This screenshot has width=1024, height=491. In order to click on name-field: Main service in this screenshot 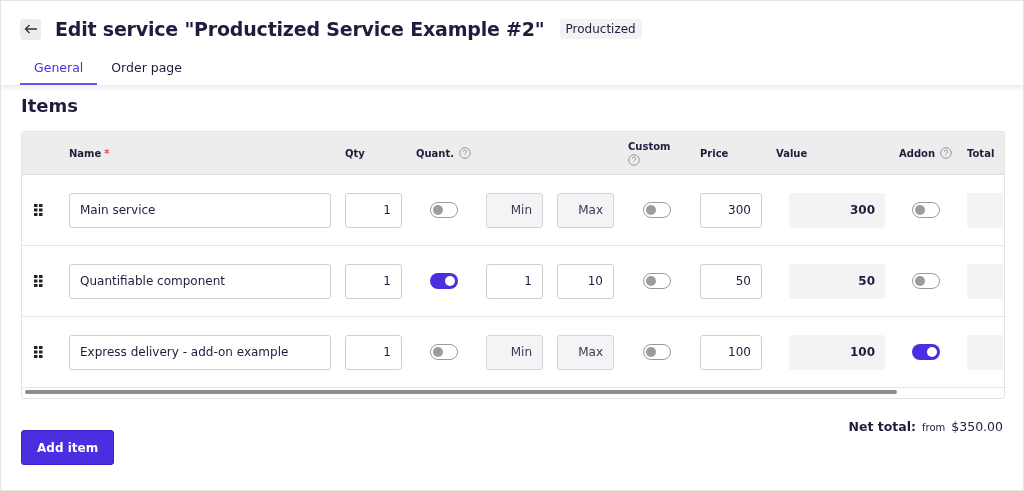, I will do `click(200, 210)`.